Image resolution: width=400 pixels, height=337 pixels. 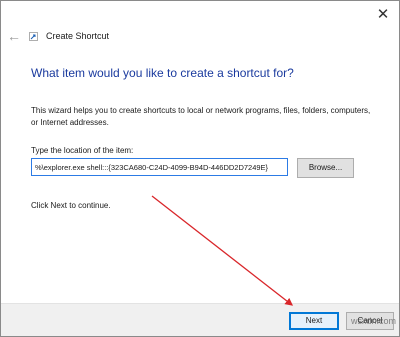 What do you see at coordinates (374, 321) in the screenshot?
I see `watermark: wsxdn.com` at bounding box center [374, 321].